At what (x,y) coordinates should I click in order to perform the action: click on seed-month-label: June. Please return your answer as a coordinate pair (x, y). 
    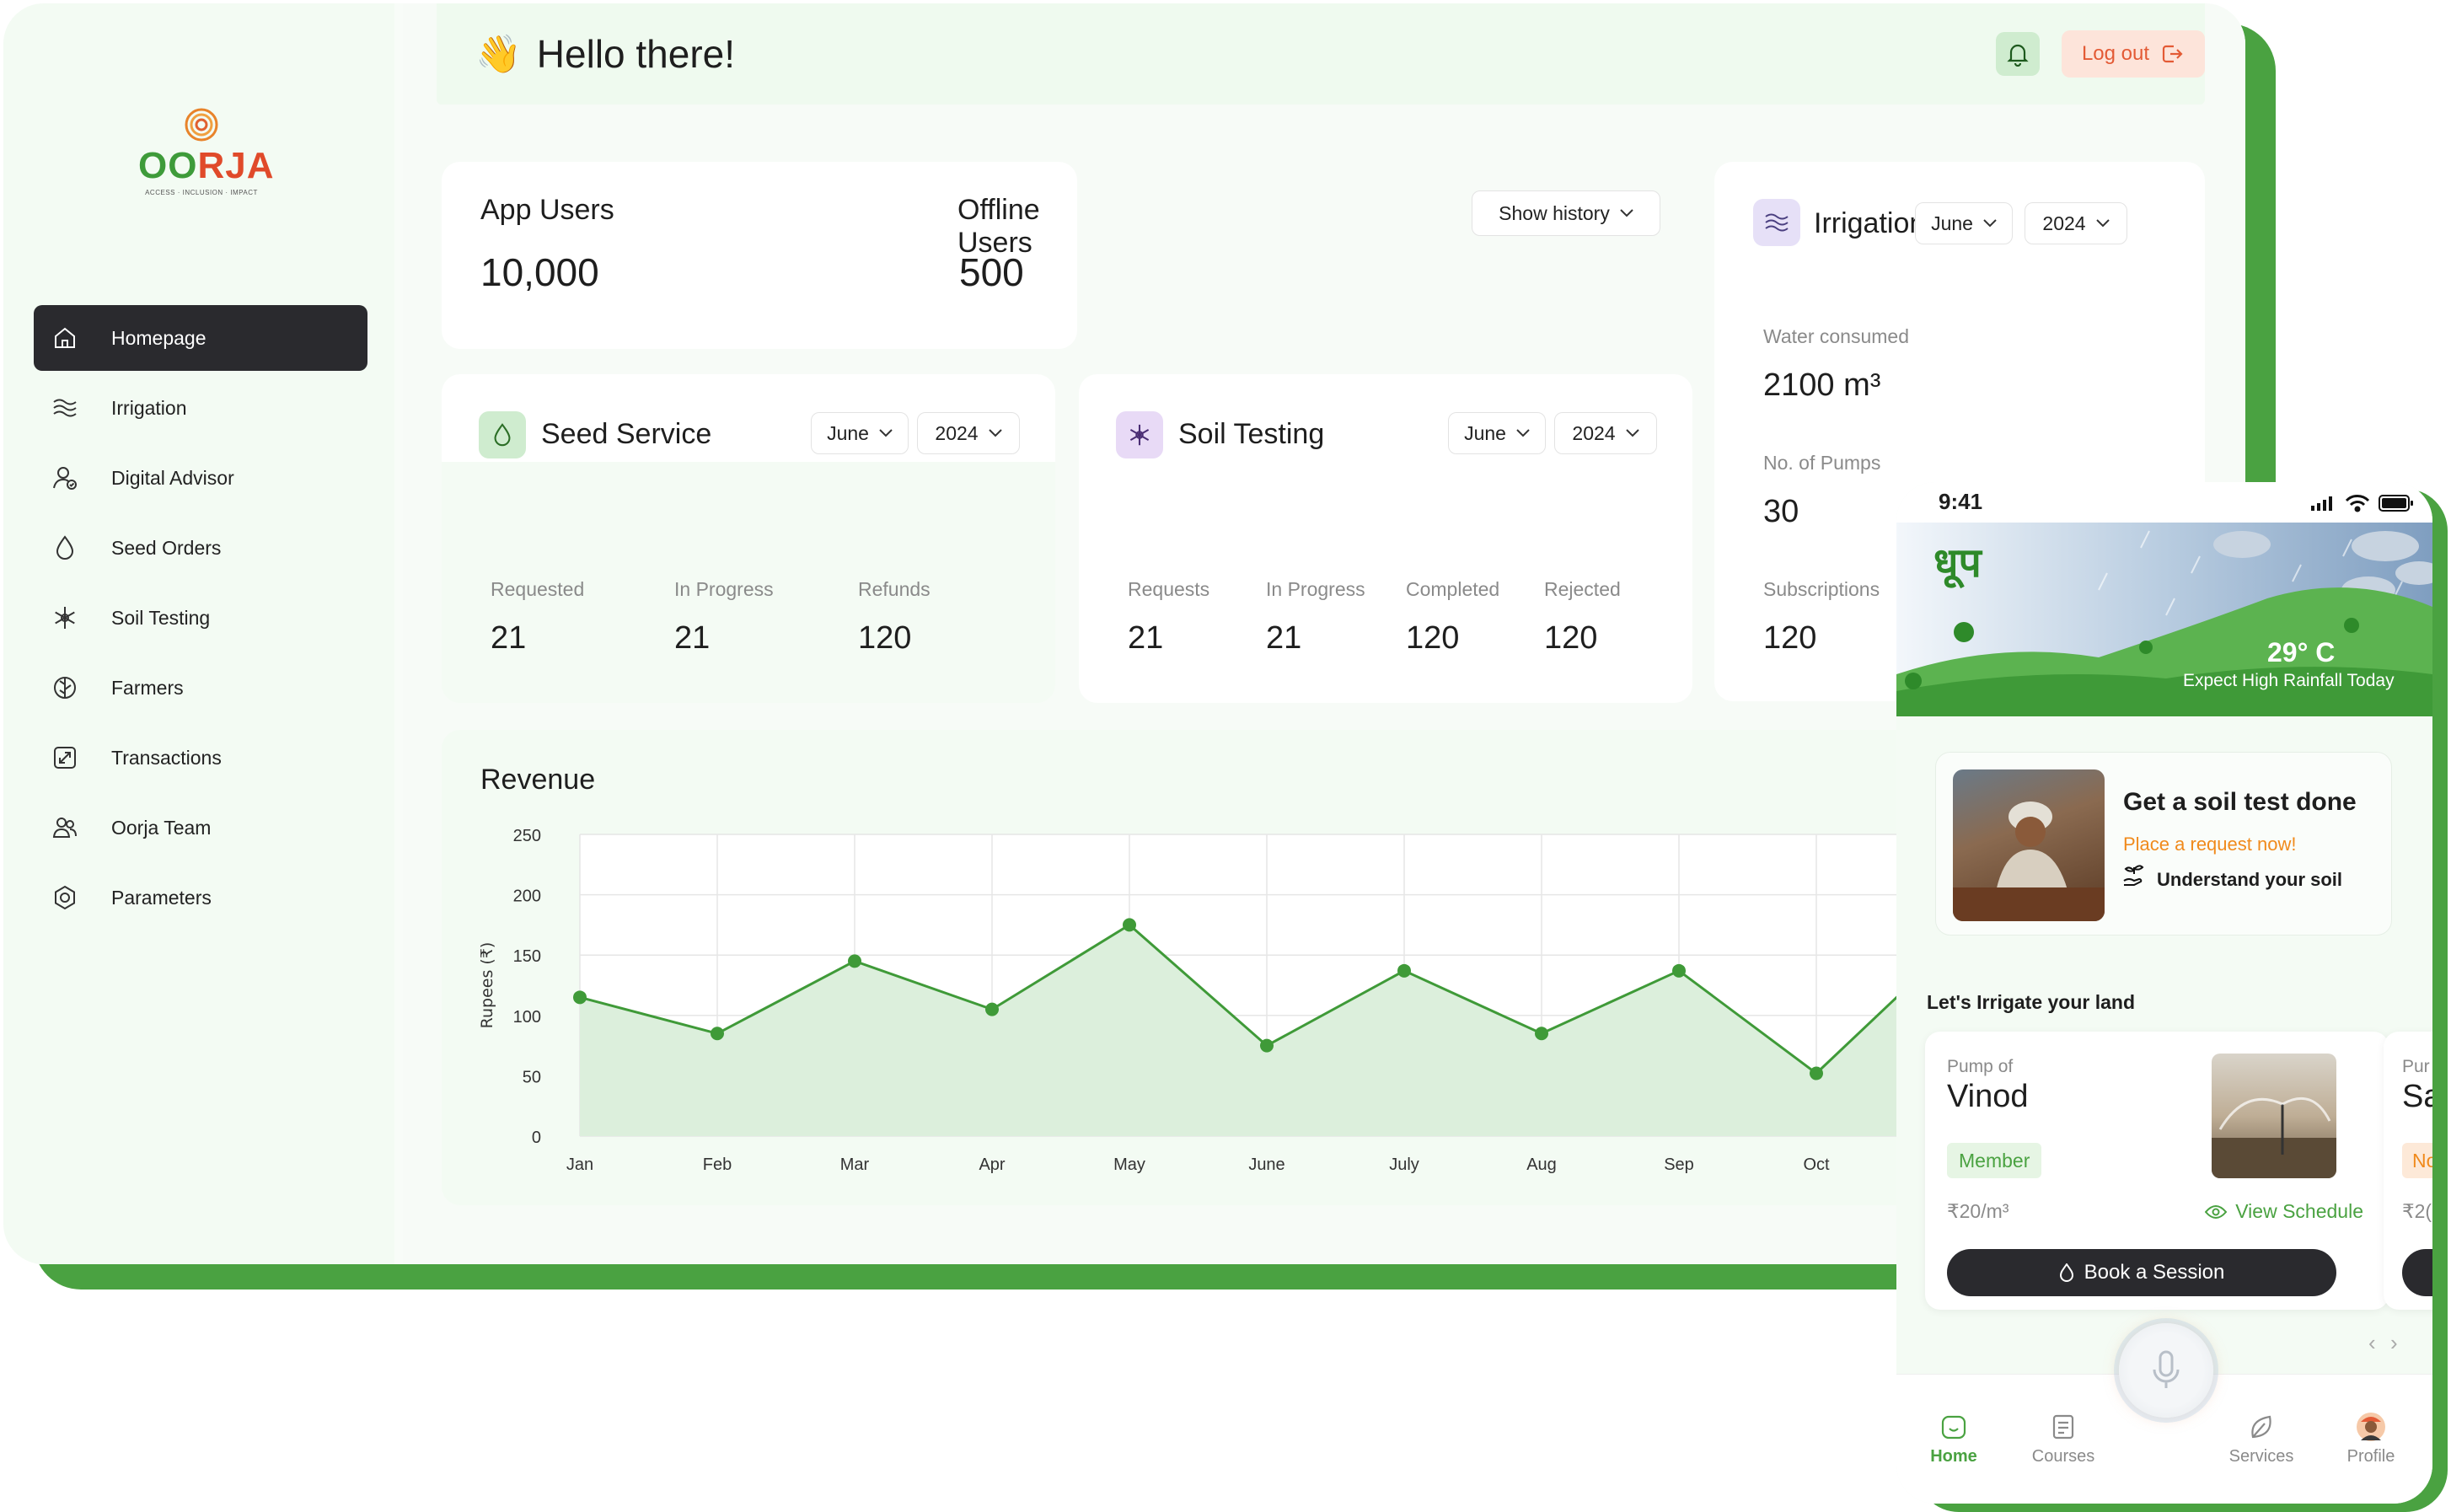
    Looking at the image, I should click on (848, 432).